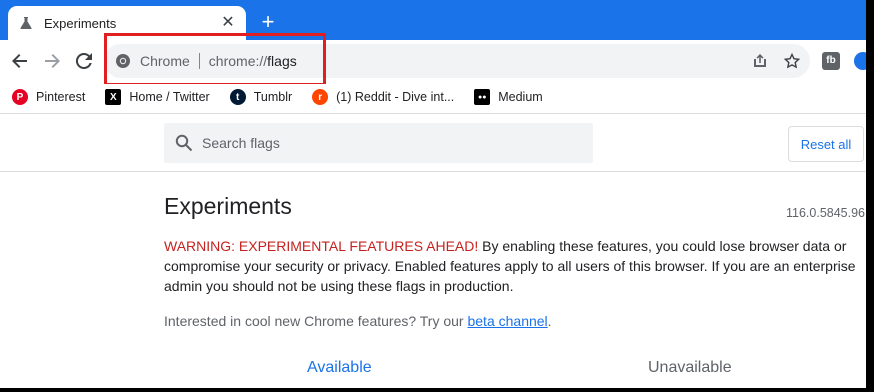  Describe the element at coordinates (690, 368) in the screenshot. I see `tab-unavailable: Unavailable` at that location.